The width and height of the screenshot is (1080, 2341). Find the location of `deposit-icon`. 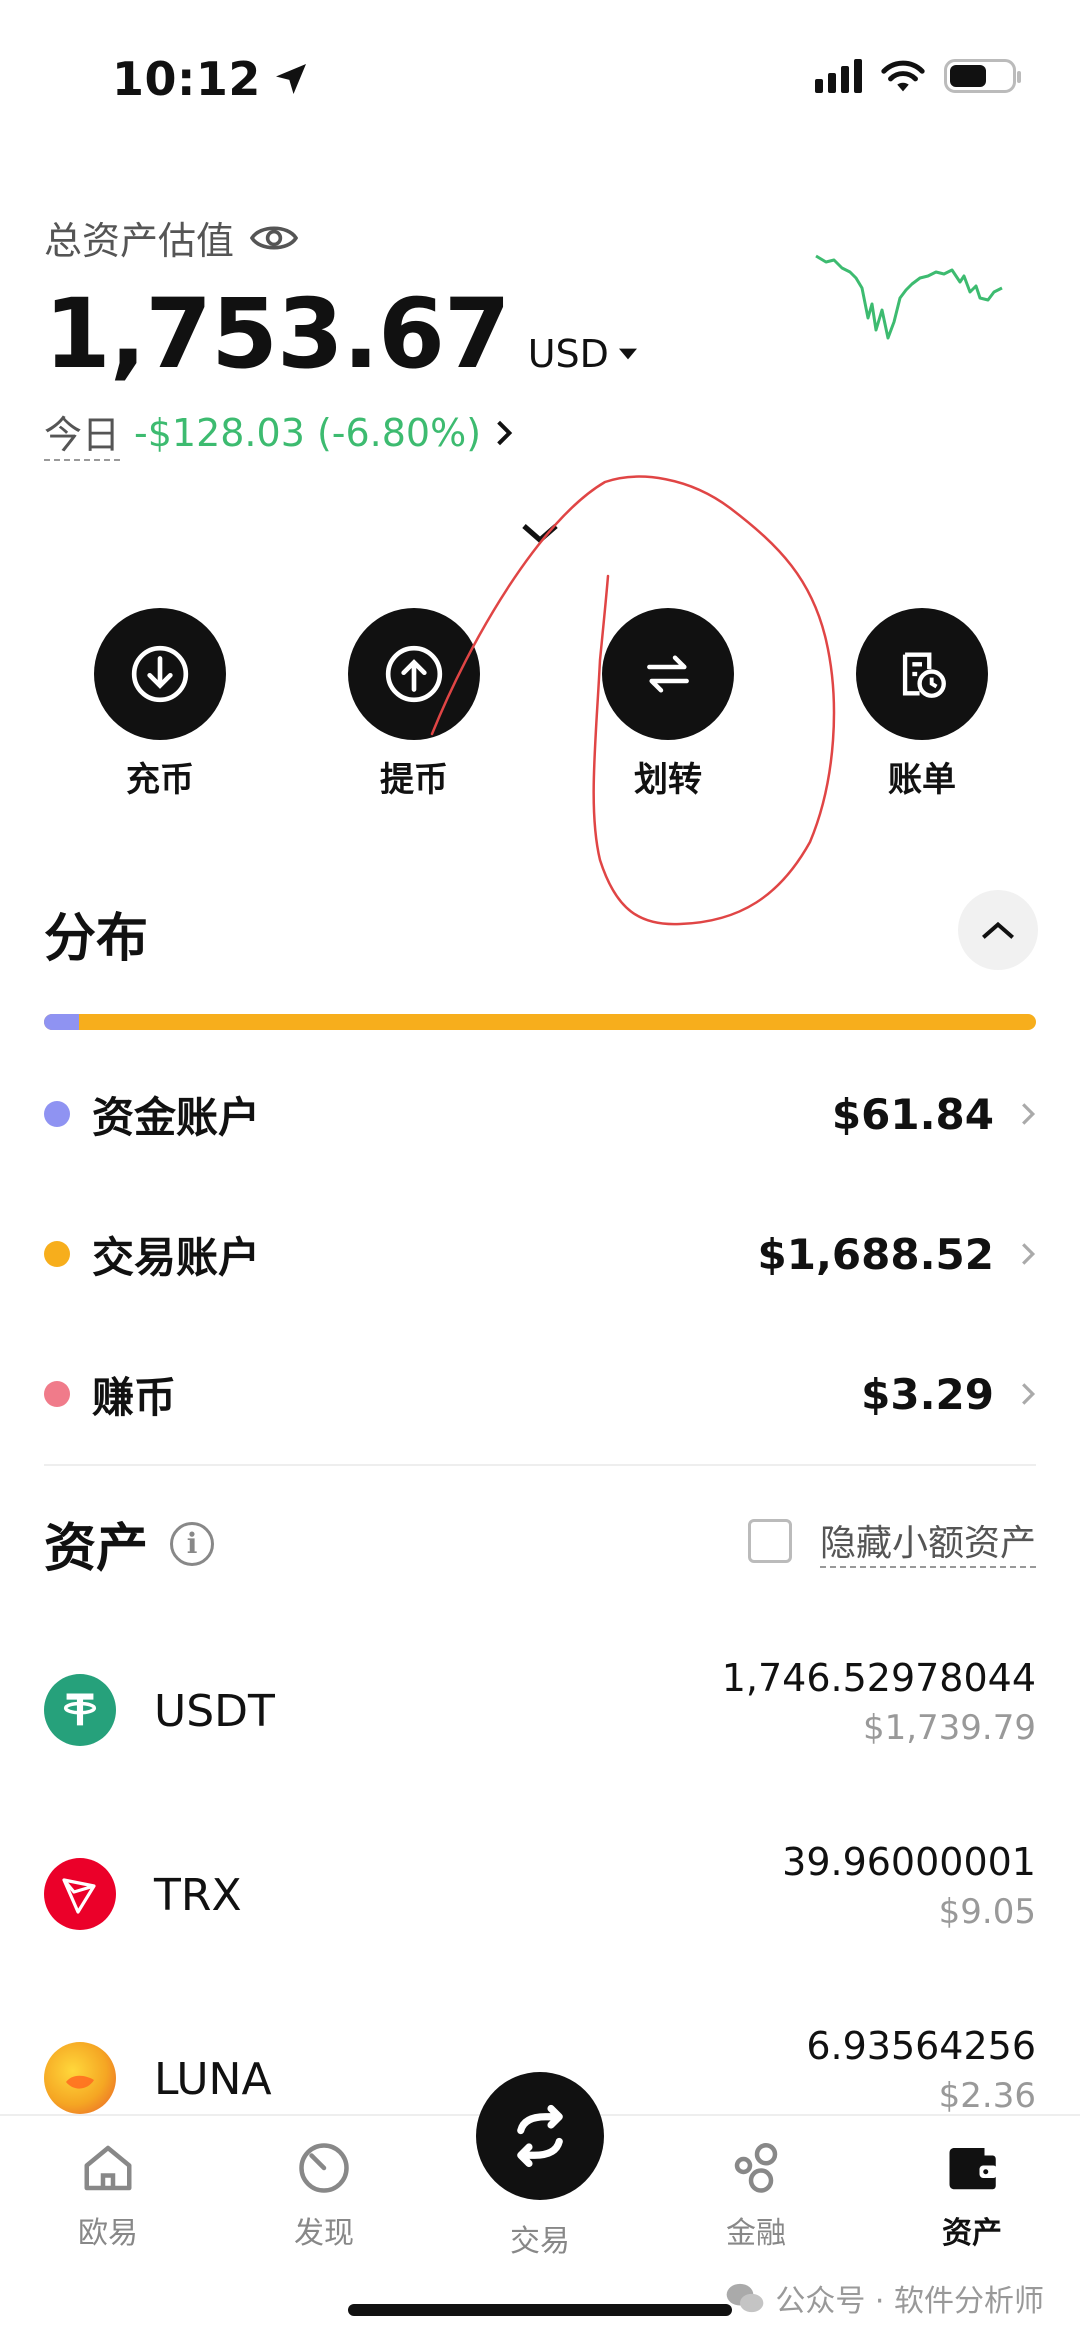

deposit-icon is located at coordinates (160, 674).